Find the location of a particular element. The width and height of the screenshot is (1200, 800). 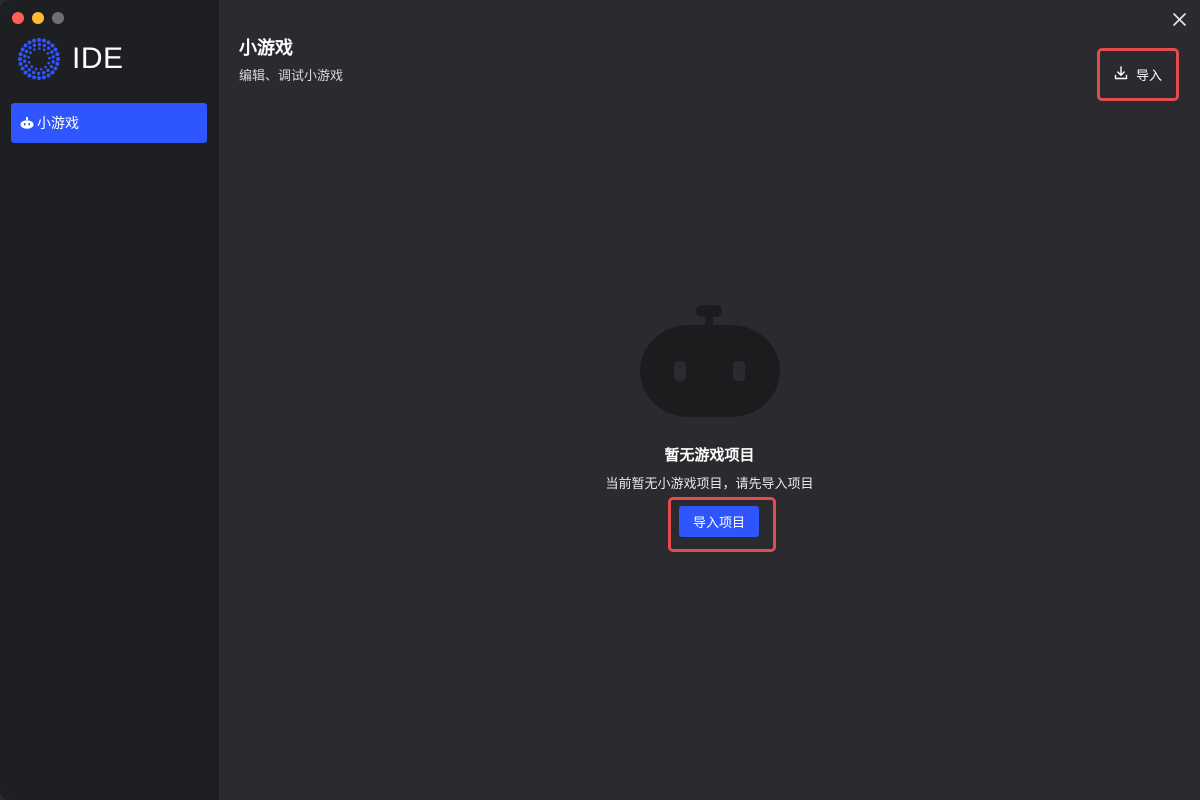

import-project-button: 导入项目 is located at coordinates (719, 521).